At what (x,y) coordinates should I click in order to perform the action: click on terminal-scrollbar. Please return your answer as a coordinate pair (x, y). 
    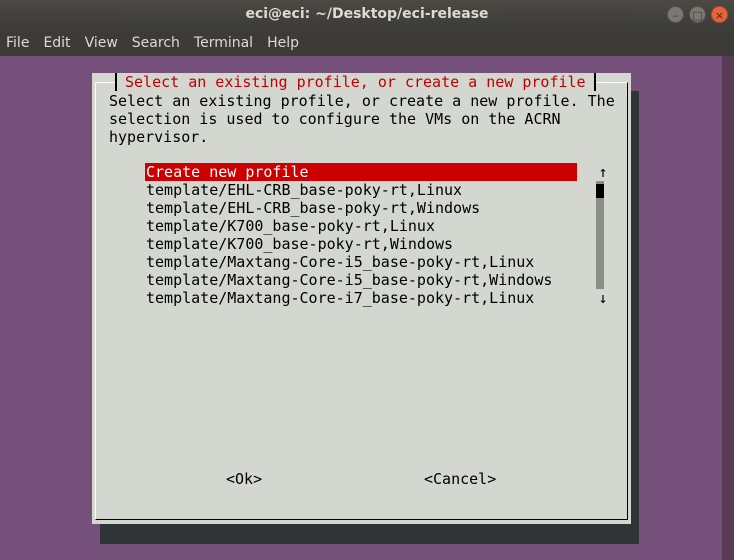
    Looking at the image, I should click on (728, 308).